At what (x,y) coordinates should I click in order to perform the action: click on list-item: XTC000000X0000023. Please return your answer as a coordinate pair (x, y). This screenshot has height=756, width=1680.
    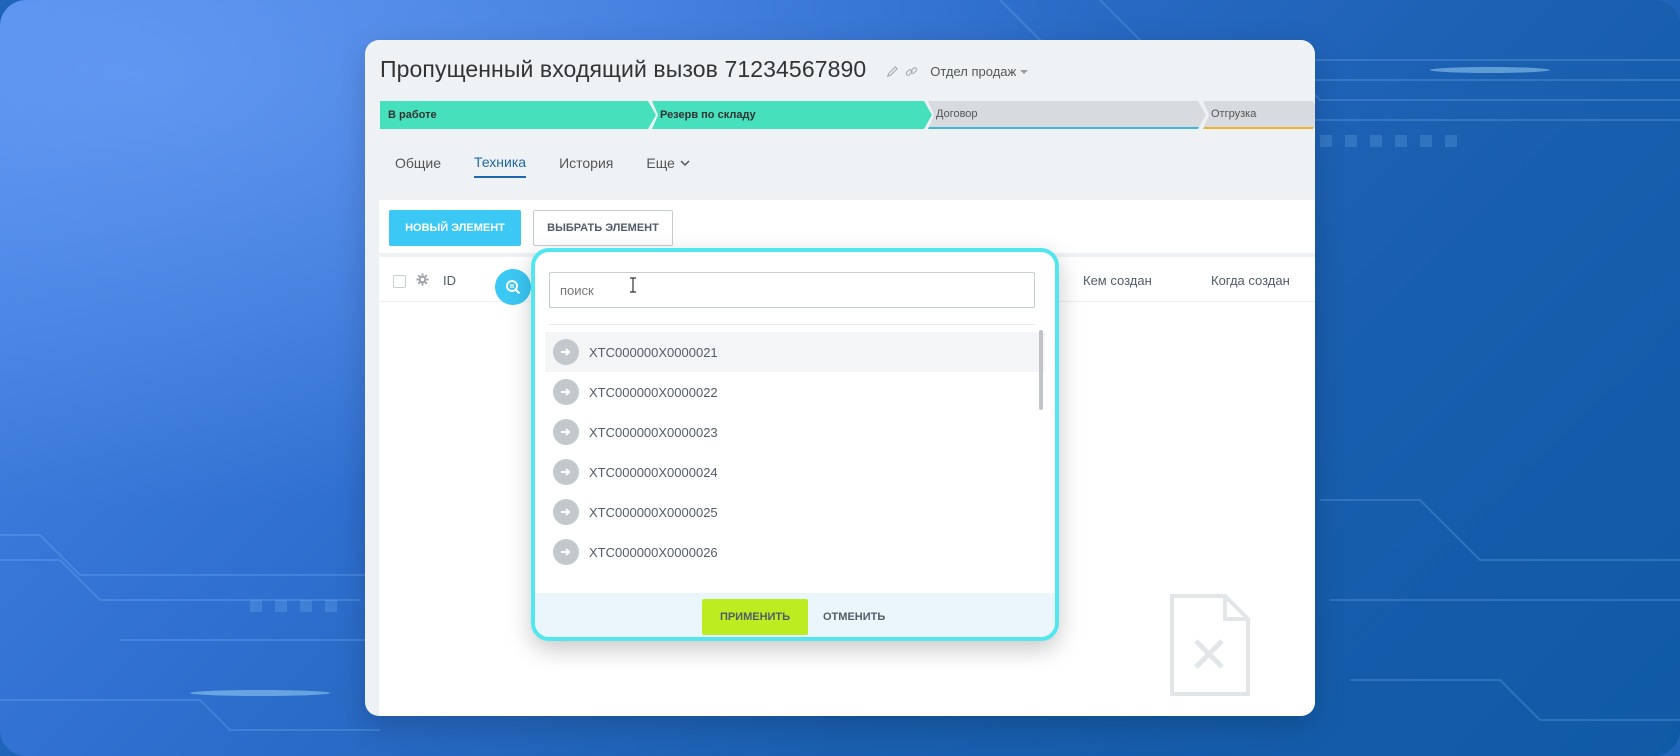
    Looking at the image, I should click on (795, 432).